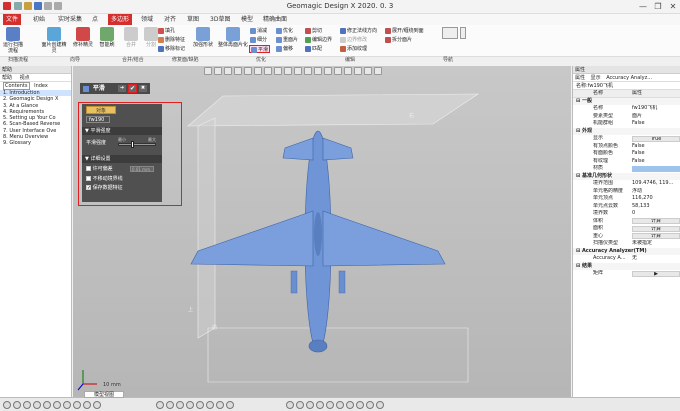 This screenshot has width=680, height=411. I want to click on filter-face-icon, so click(210, 405).